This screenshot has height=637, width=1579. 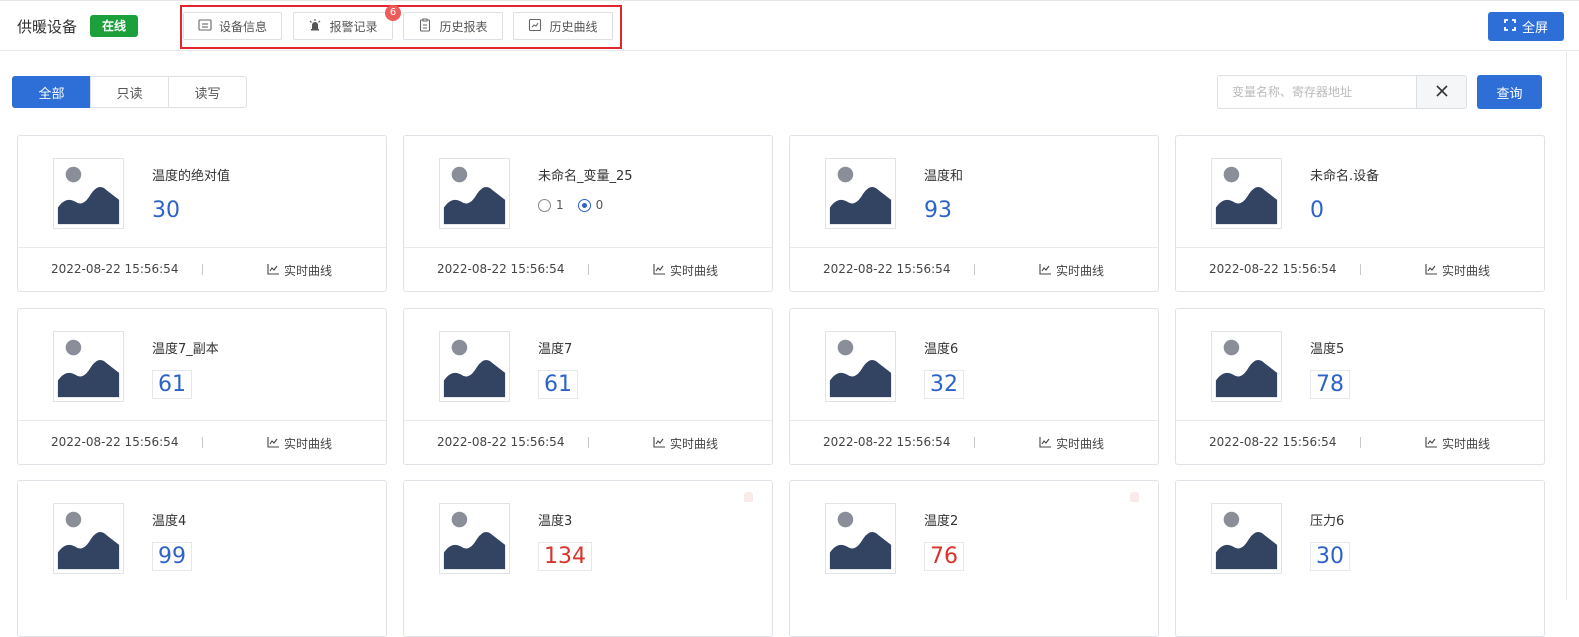 I want to click on device-info-icon, so click(x=205, y=26).